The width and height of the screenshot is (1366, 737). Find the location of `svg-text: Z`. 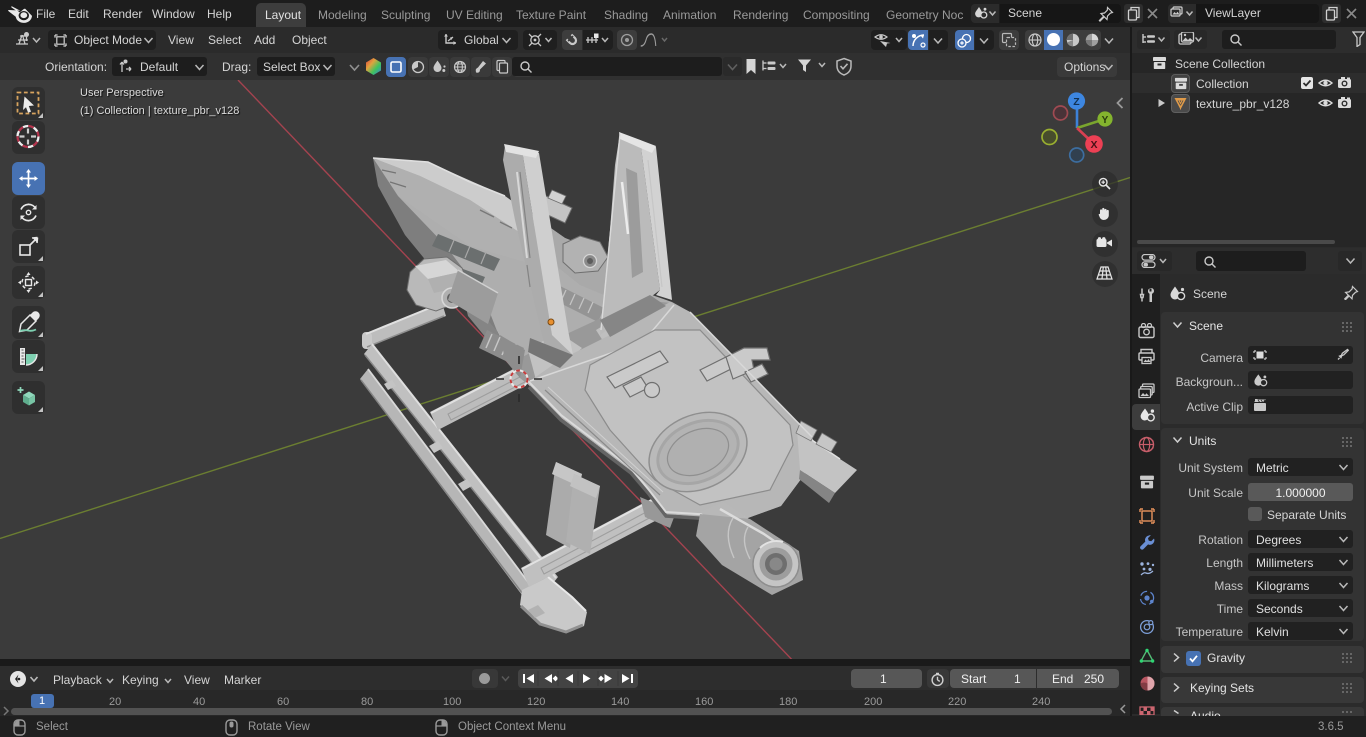

svg-text: Z is located at coordinates (1076, 102).